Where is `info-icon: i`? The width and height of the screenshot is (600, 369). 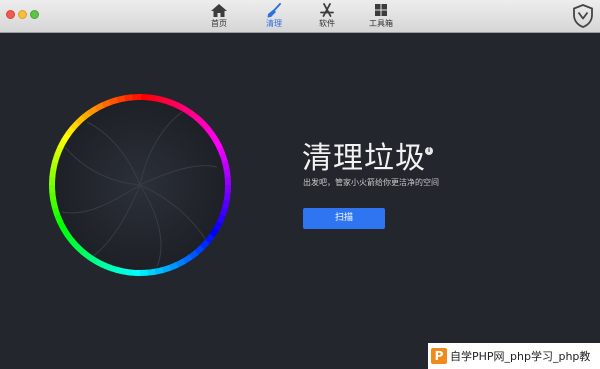
info-icon: i is located at coordinates (429, 151).